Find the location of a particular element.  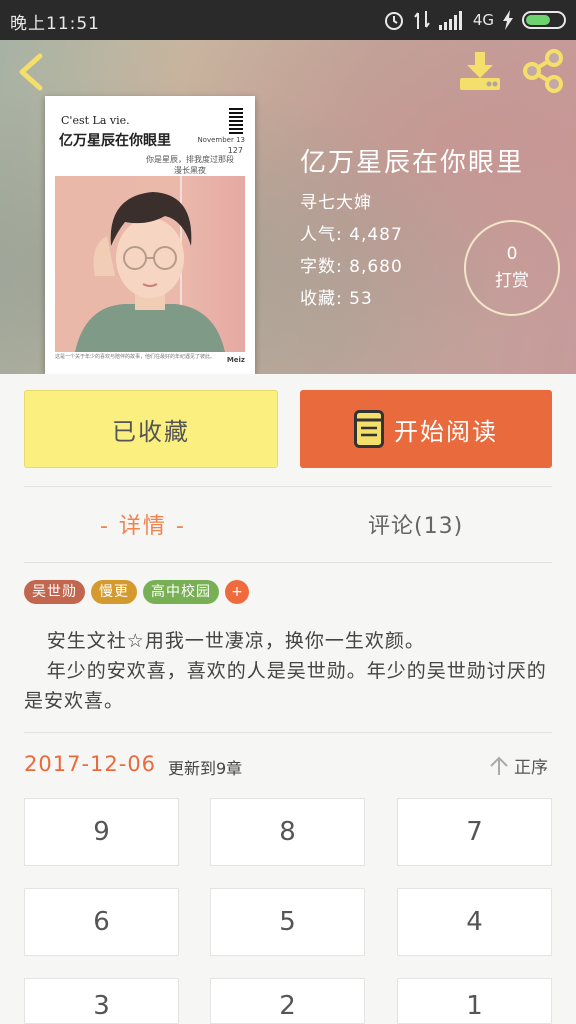

battery-icon is located at coordinates (544, 20).